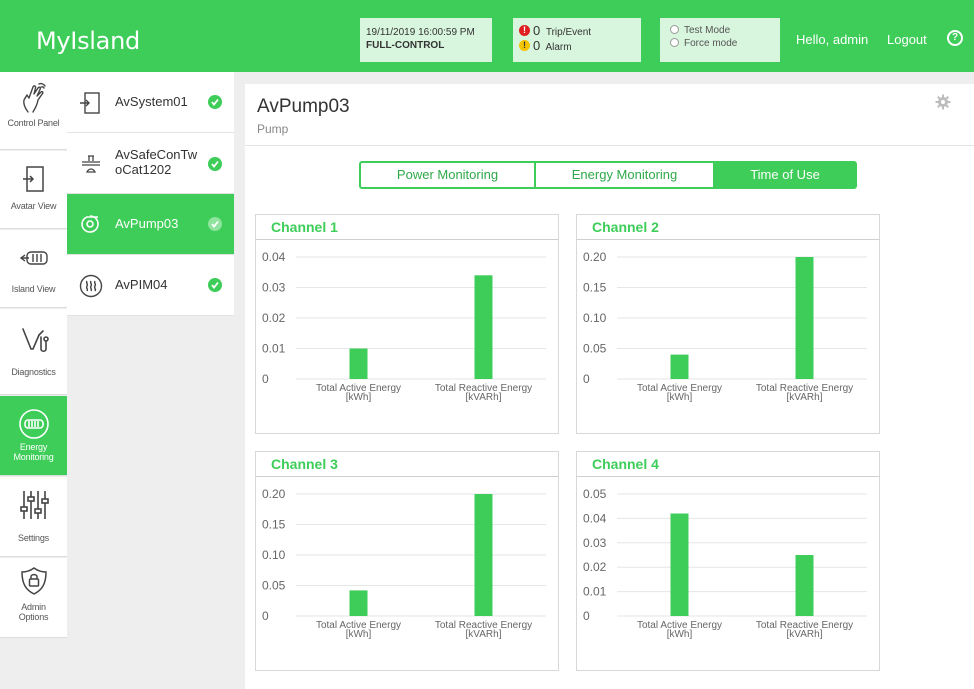  I want to click on device-name: AvSafeConTw oCat1202, so click(160, 162).